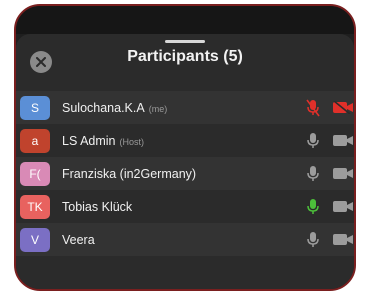 The height and width of the screenshot is (293, 366). I want to click on participant-name-text: LS Admin, so click(89, 140).